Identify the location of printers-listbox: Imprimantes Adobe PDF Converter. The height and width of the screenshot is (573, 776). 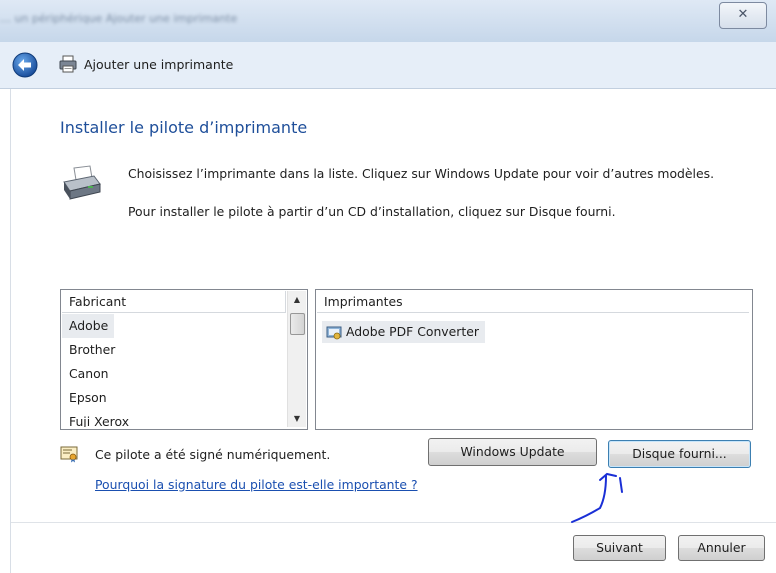
(534, 359).